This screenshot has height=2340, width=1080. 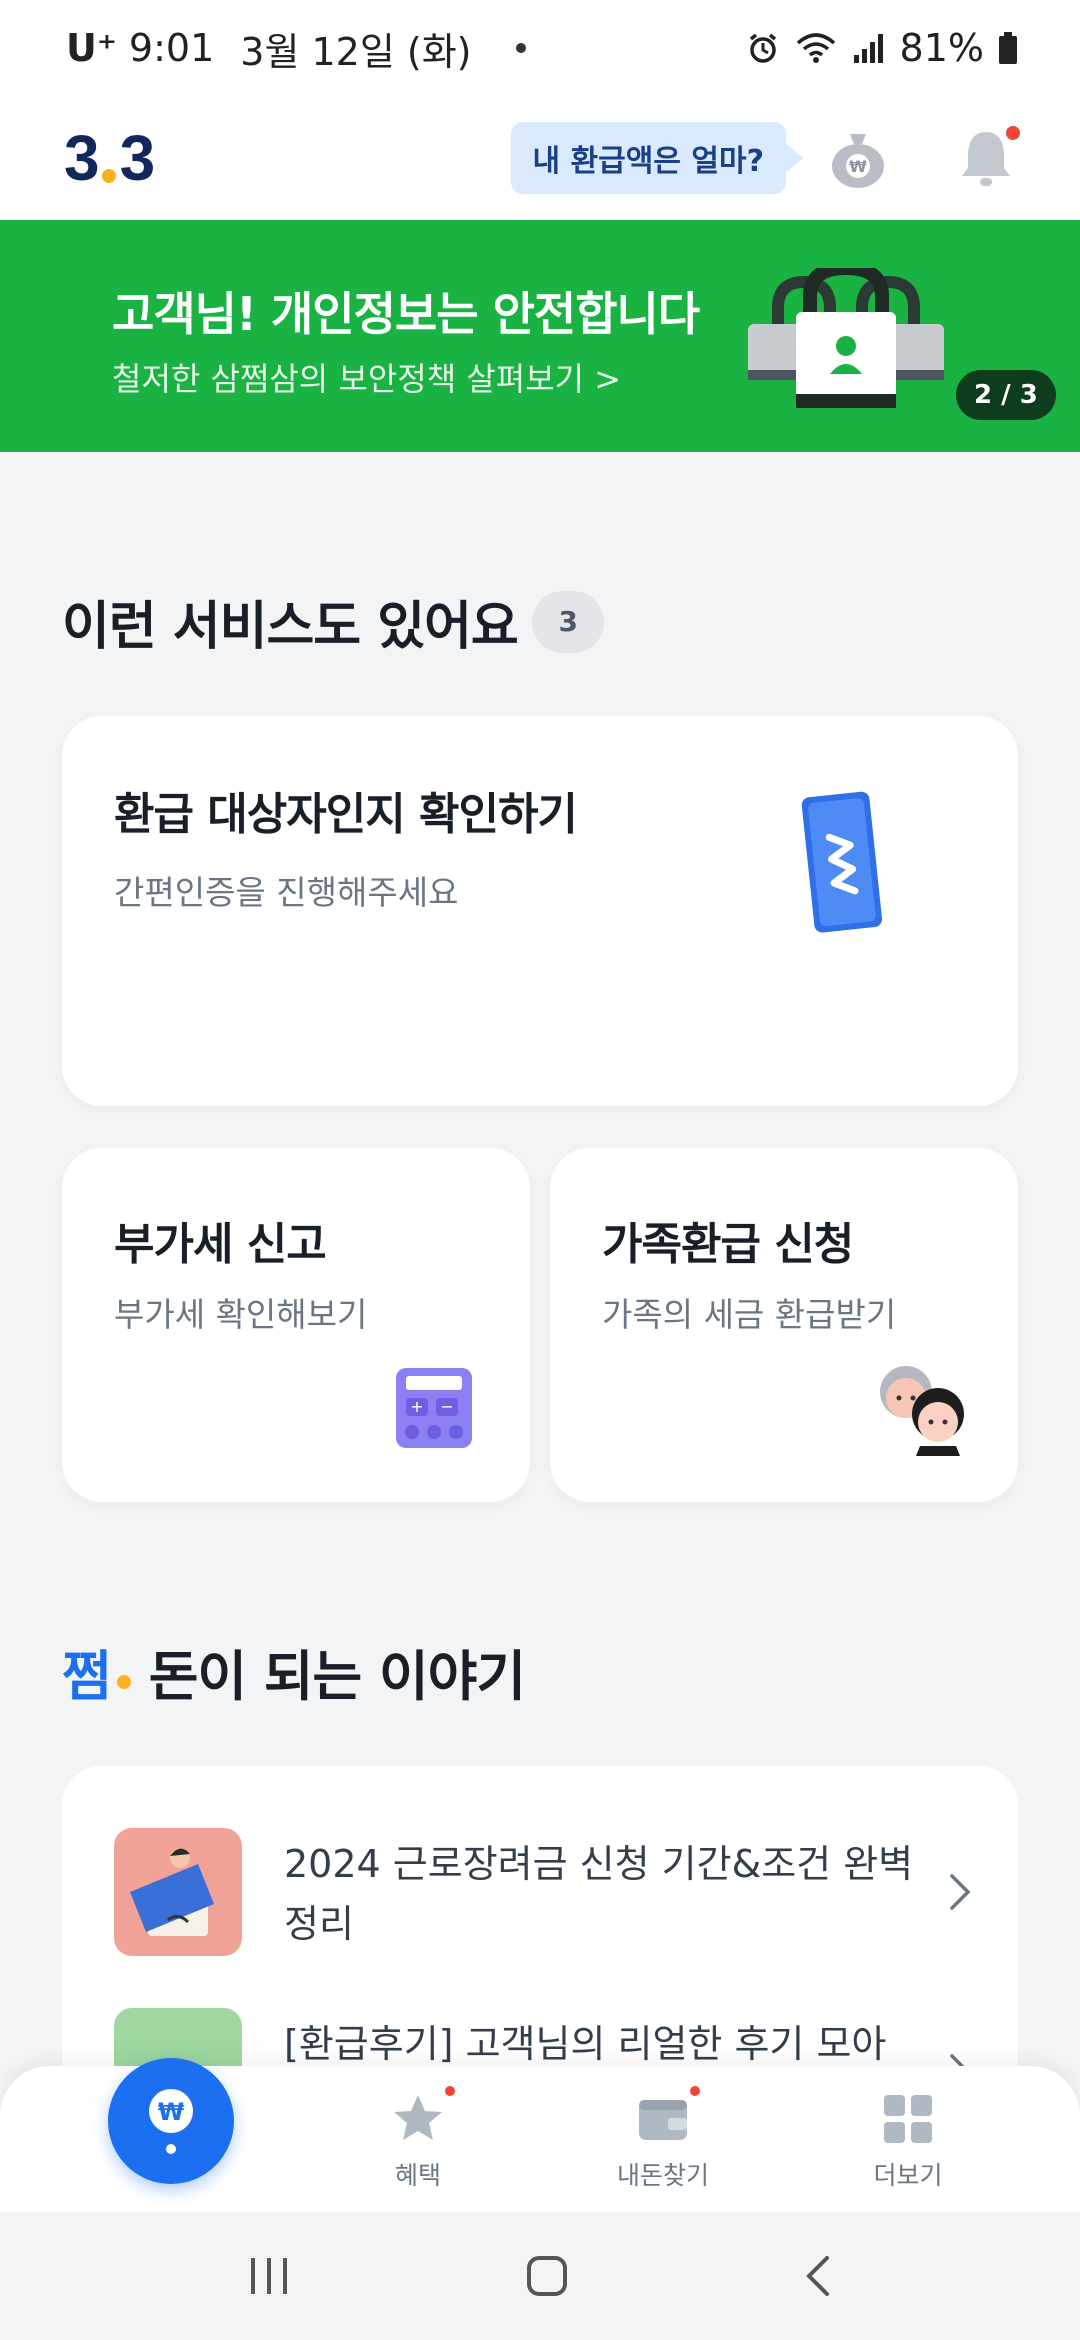 I want to click on family-refund-card: 가족환급 신청 가족의 세금 환급받기, so click(x=784, y=1325).